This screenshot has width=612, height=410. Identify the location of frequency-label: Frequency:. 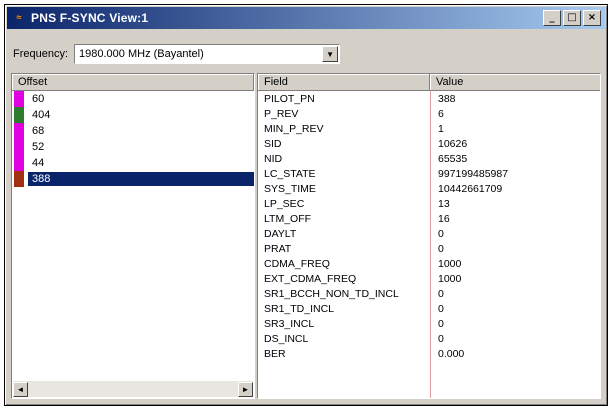
(41, 54).